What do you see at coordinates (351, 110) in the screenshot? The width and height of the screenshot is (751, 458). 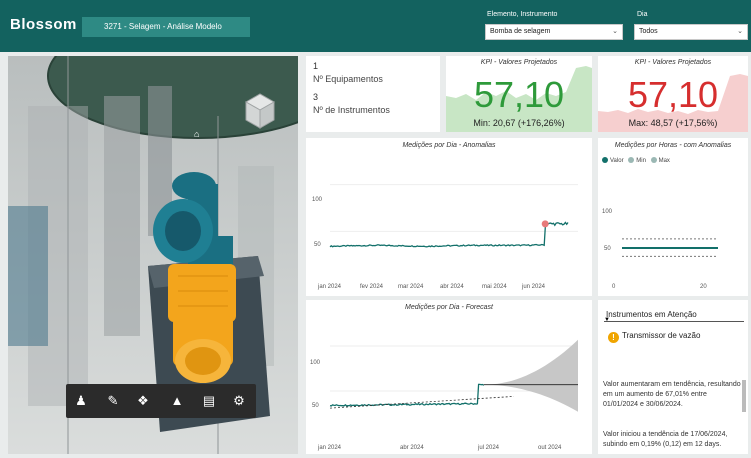 I see `instrumentos-label: Nº de Instrumentos` at bounding box center [351, 110].